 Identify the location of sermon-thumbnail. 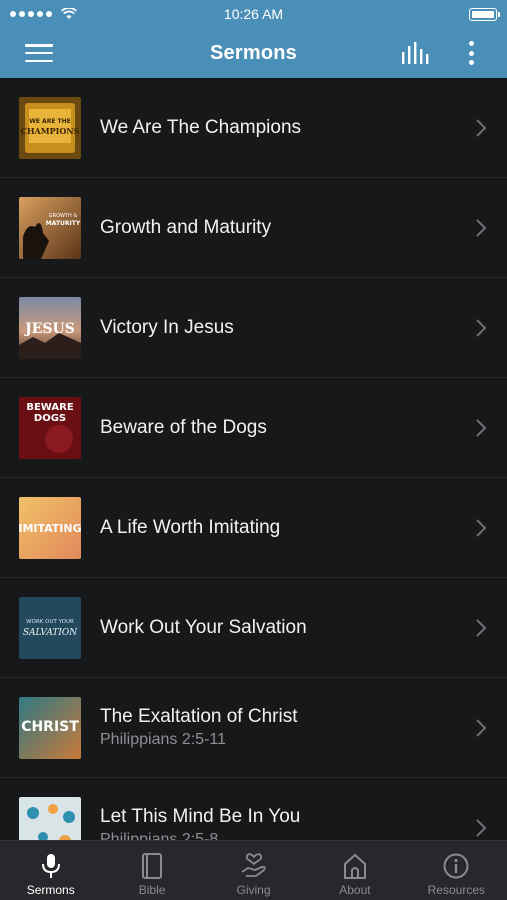
(50, 818).